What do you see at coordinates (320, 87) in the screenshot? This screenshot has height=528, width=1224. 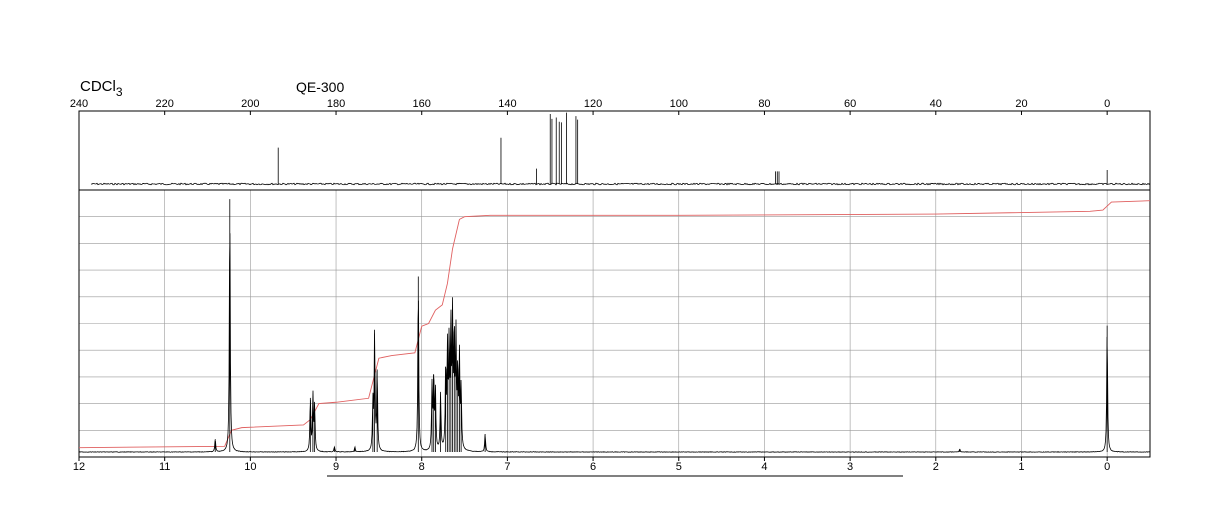 I see `instrument-label: QE-300` at bounding box center [320, 87].